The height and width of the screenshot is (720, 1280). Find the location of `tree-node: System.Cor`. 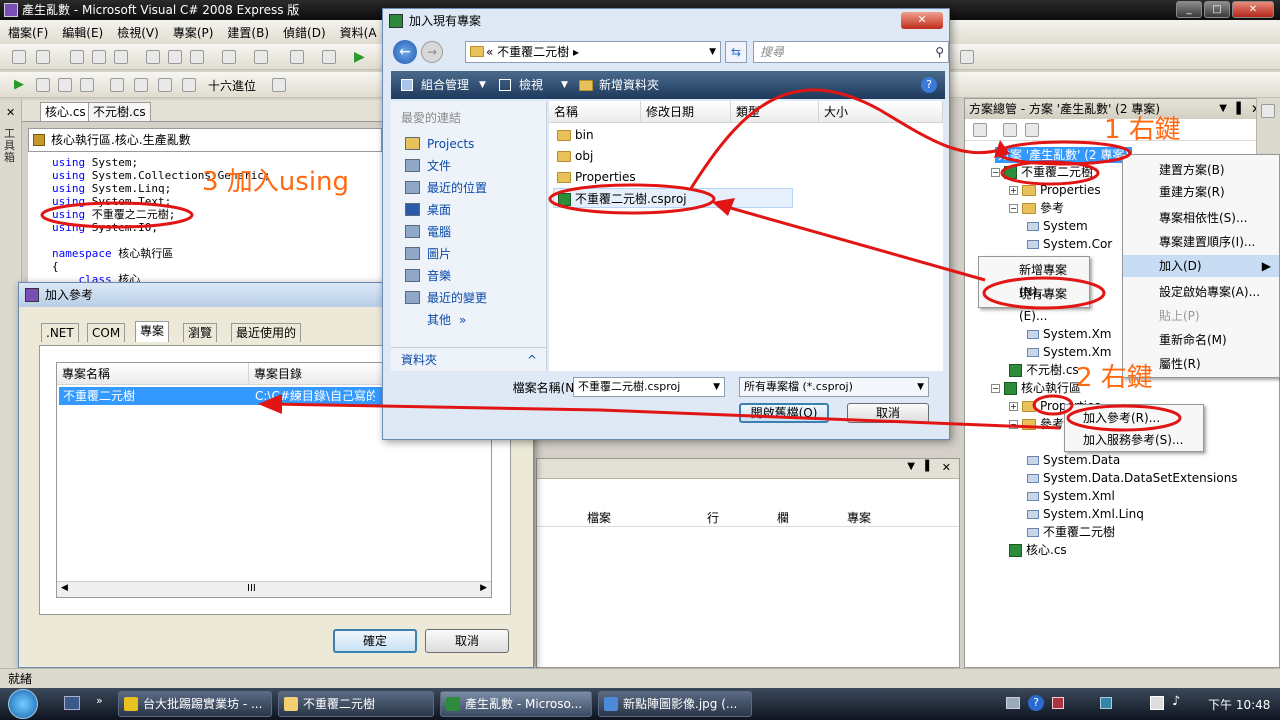

tree-node: System.Cor is located at coordinates (1069, 244).